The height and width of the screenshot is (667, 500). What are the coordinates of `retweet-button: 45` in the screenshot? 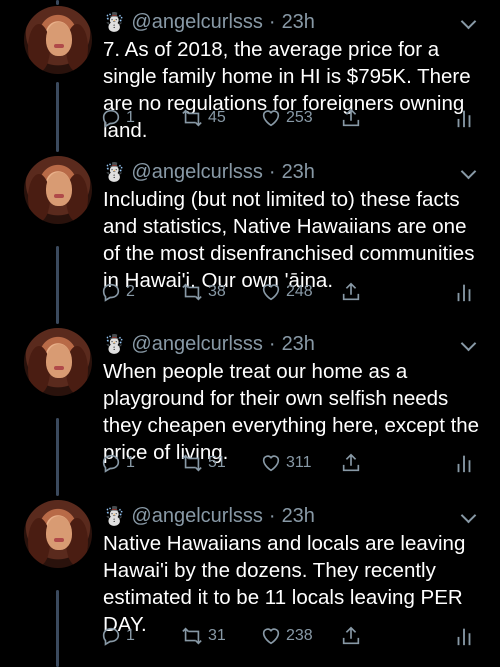 It's located at (203, 118).